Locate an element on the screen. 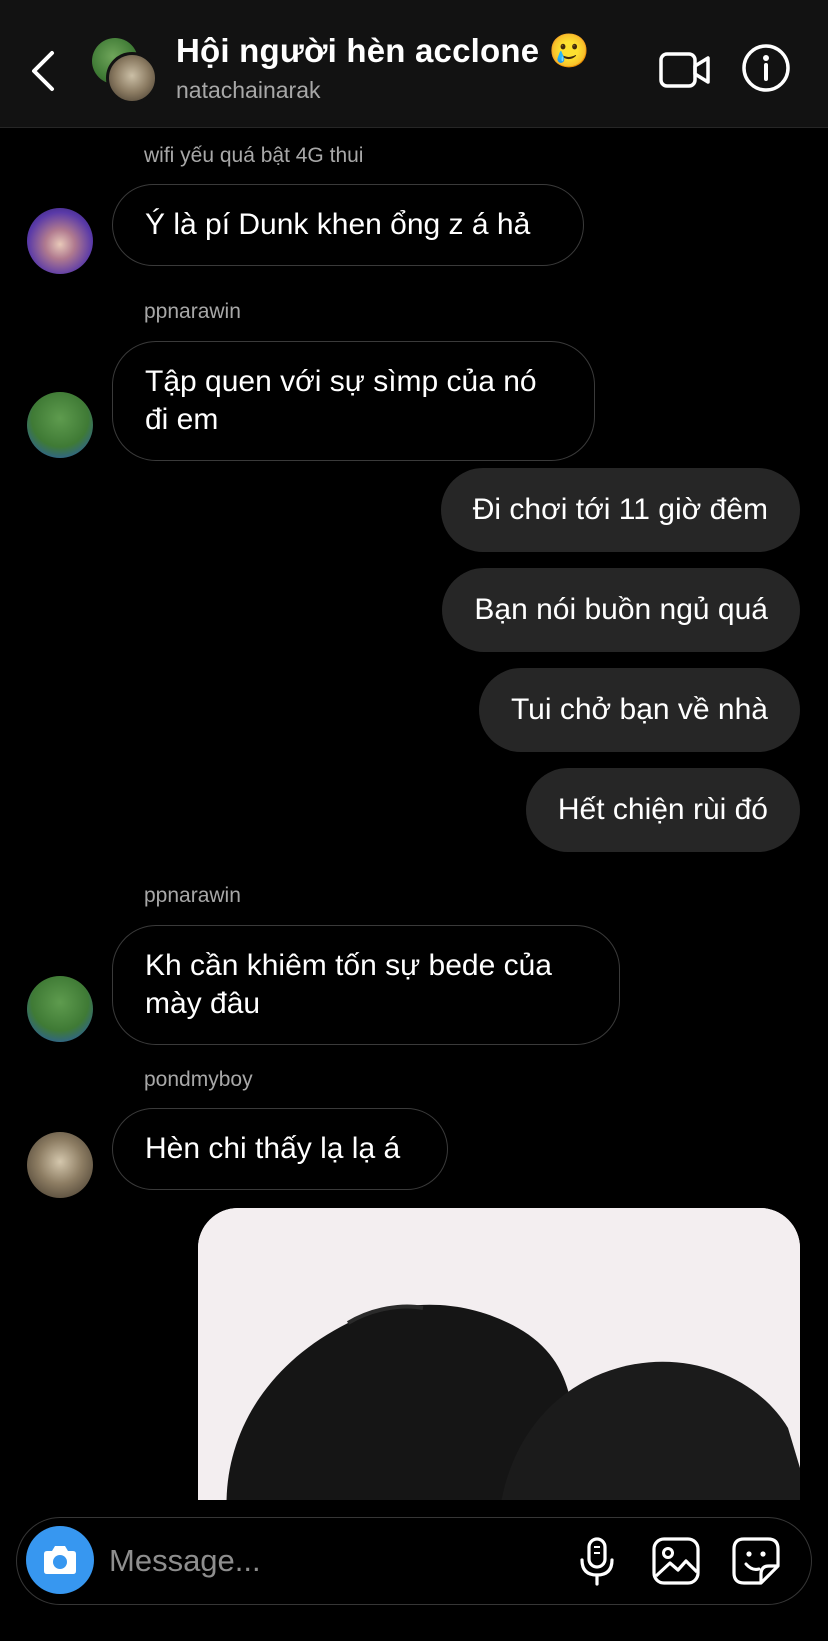 Image resolution: width=828 pixels, height=1641 pixels. thread-title: Hội người hèn acclone 🥲 is located at coordinates (383, 50).